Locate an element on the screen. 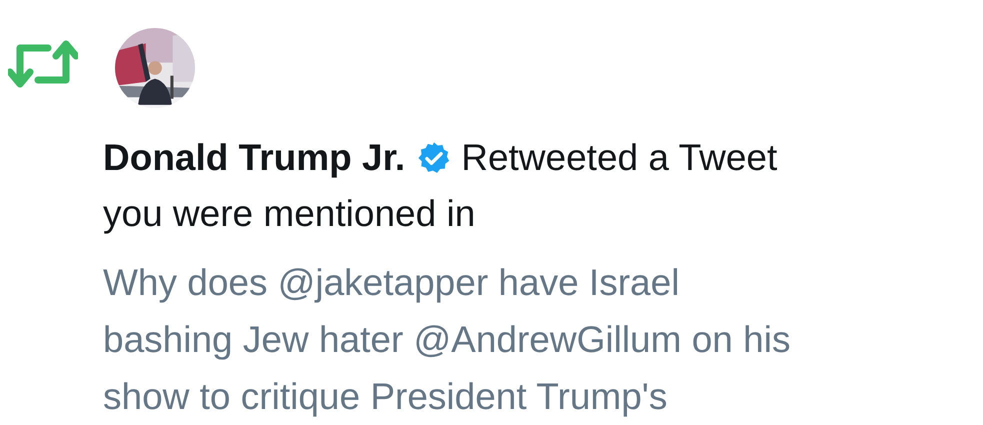  action-text: you were mentioned in is located at coordinates (289, 213).